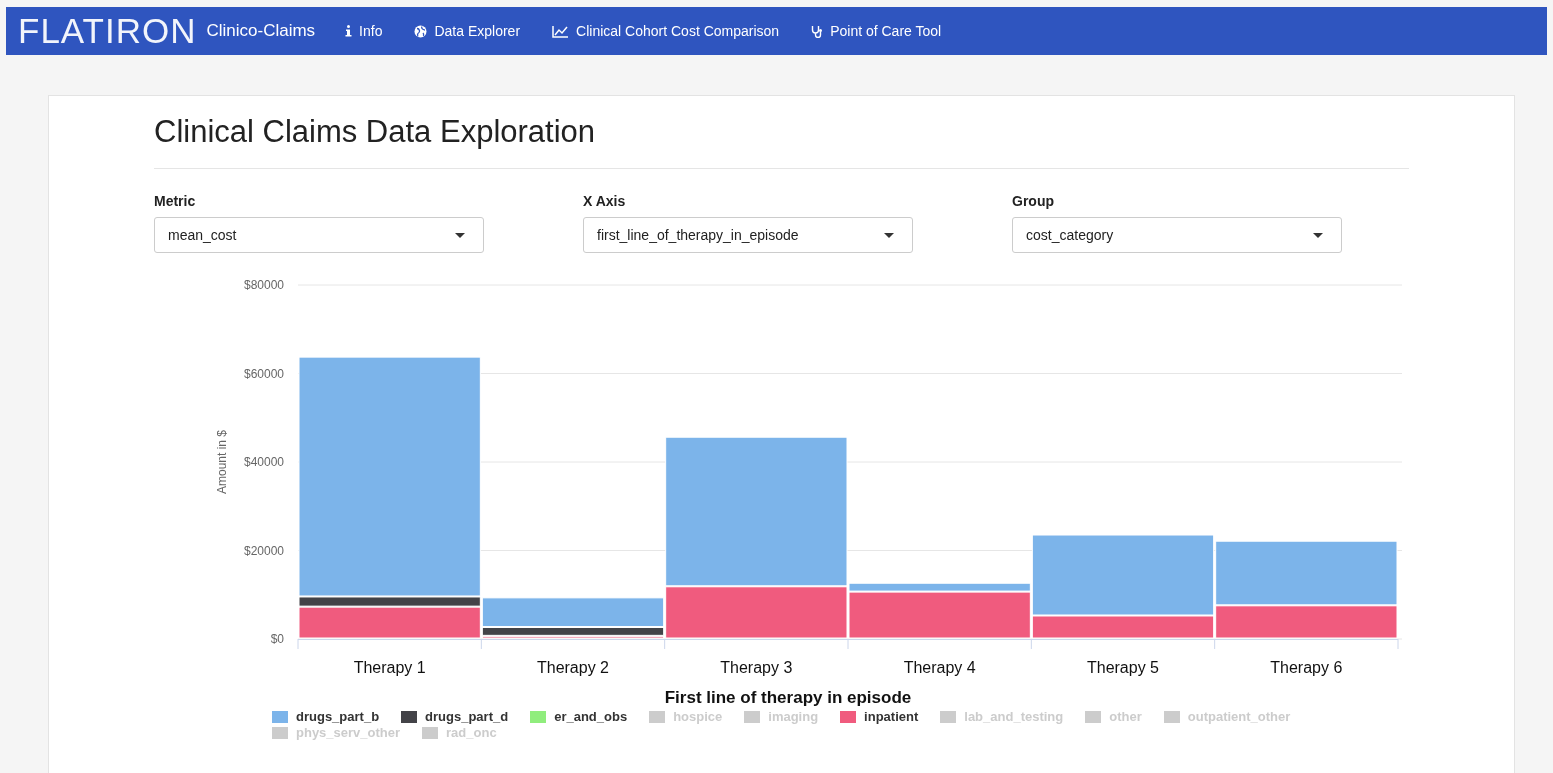 This screenshot has width=1553, height=773. I want to click on legend-item: inpatient, so click(879, 716).